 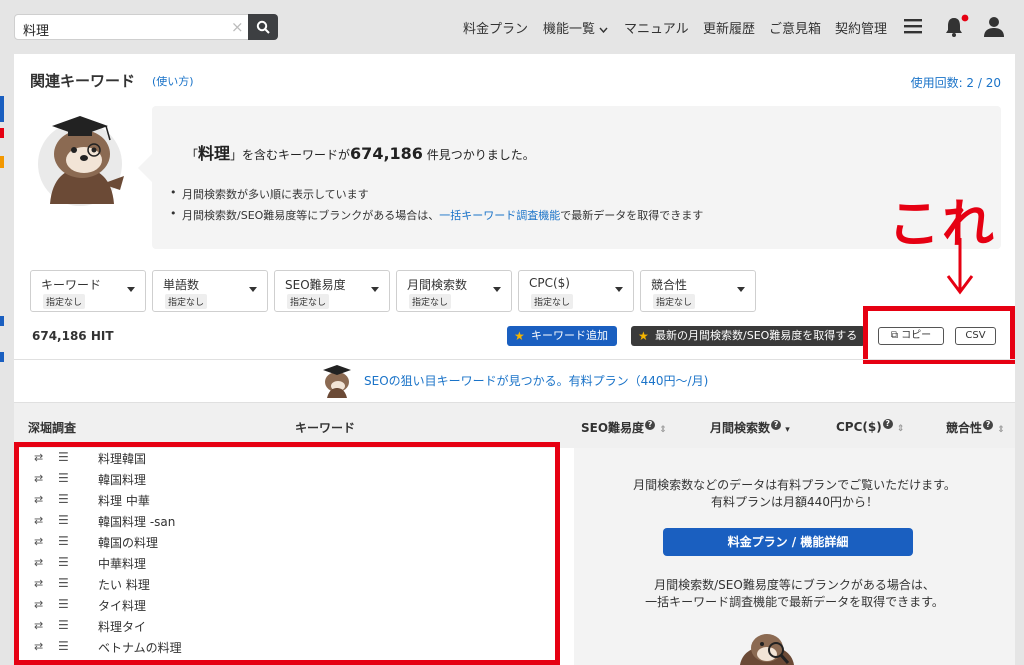 What do you see at coordinates (269, 194) in the screenshot?
I see `summary-bullet: 月間検索数が多い順に表示しています` at bounding box center [269, 194].